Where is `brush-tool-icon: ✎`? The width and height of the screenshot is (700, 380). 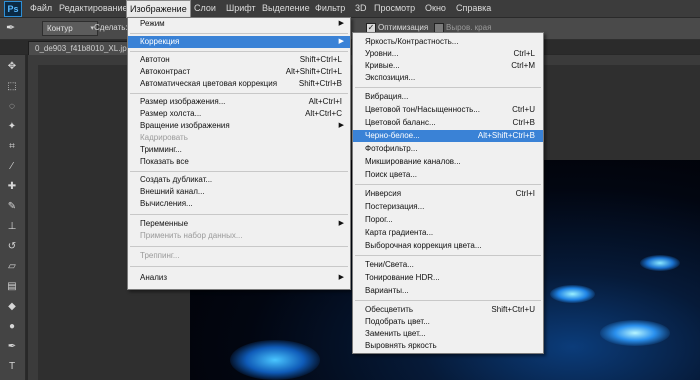
brush-tool-icon: ✎ is located at coordinates (12, 207).